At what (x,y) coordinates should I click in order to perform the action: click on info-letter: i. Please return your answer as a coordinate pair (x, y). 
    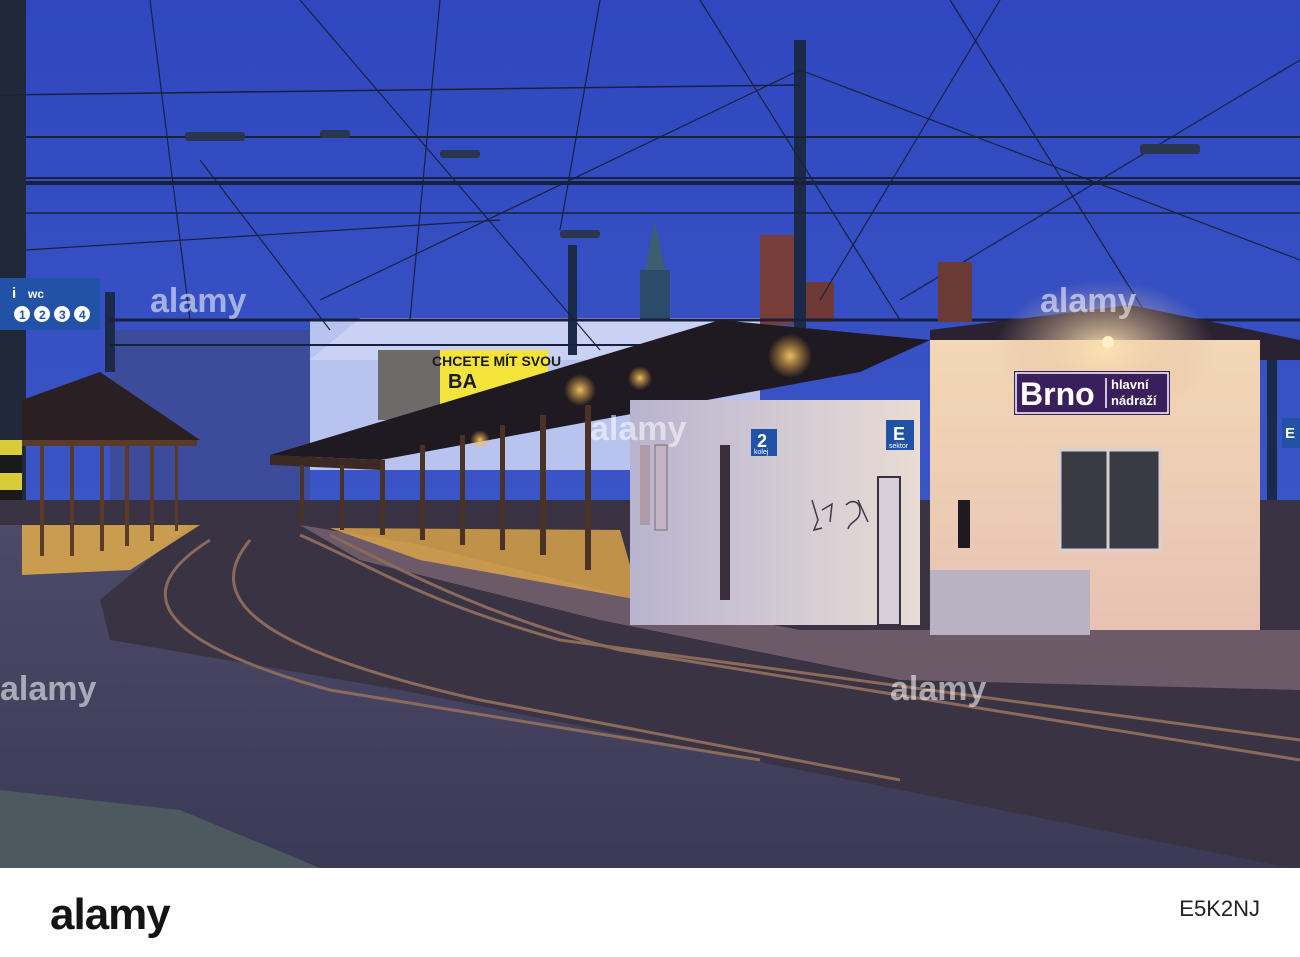
    Looking at the image, I should click on (14, 293).